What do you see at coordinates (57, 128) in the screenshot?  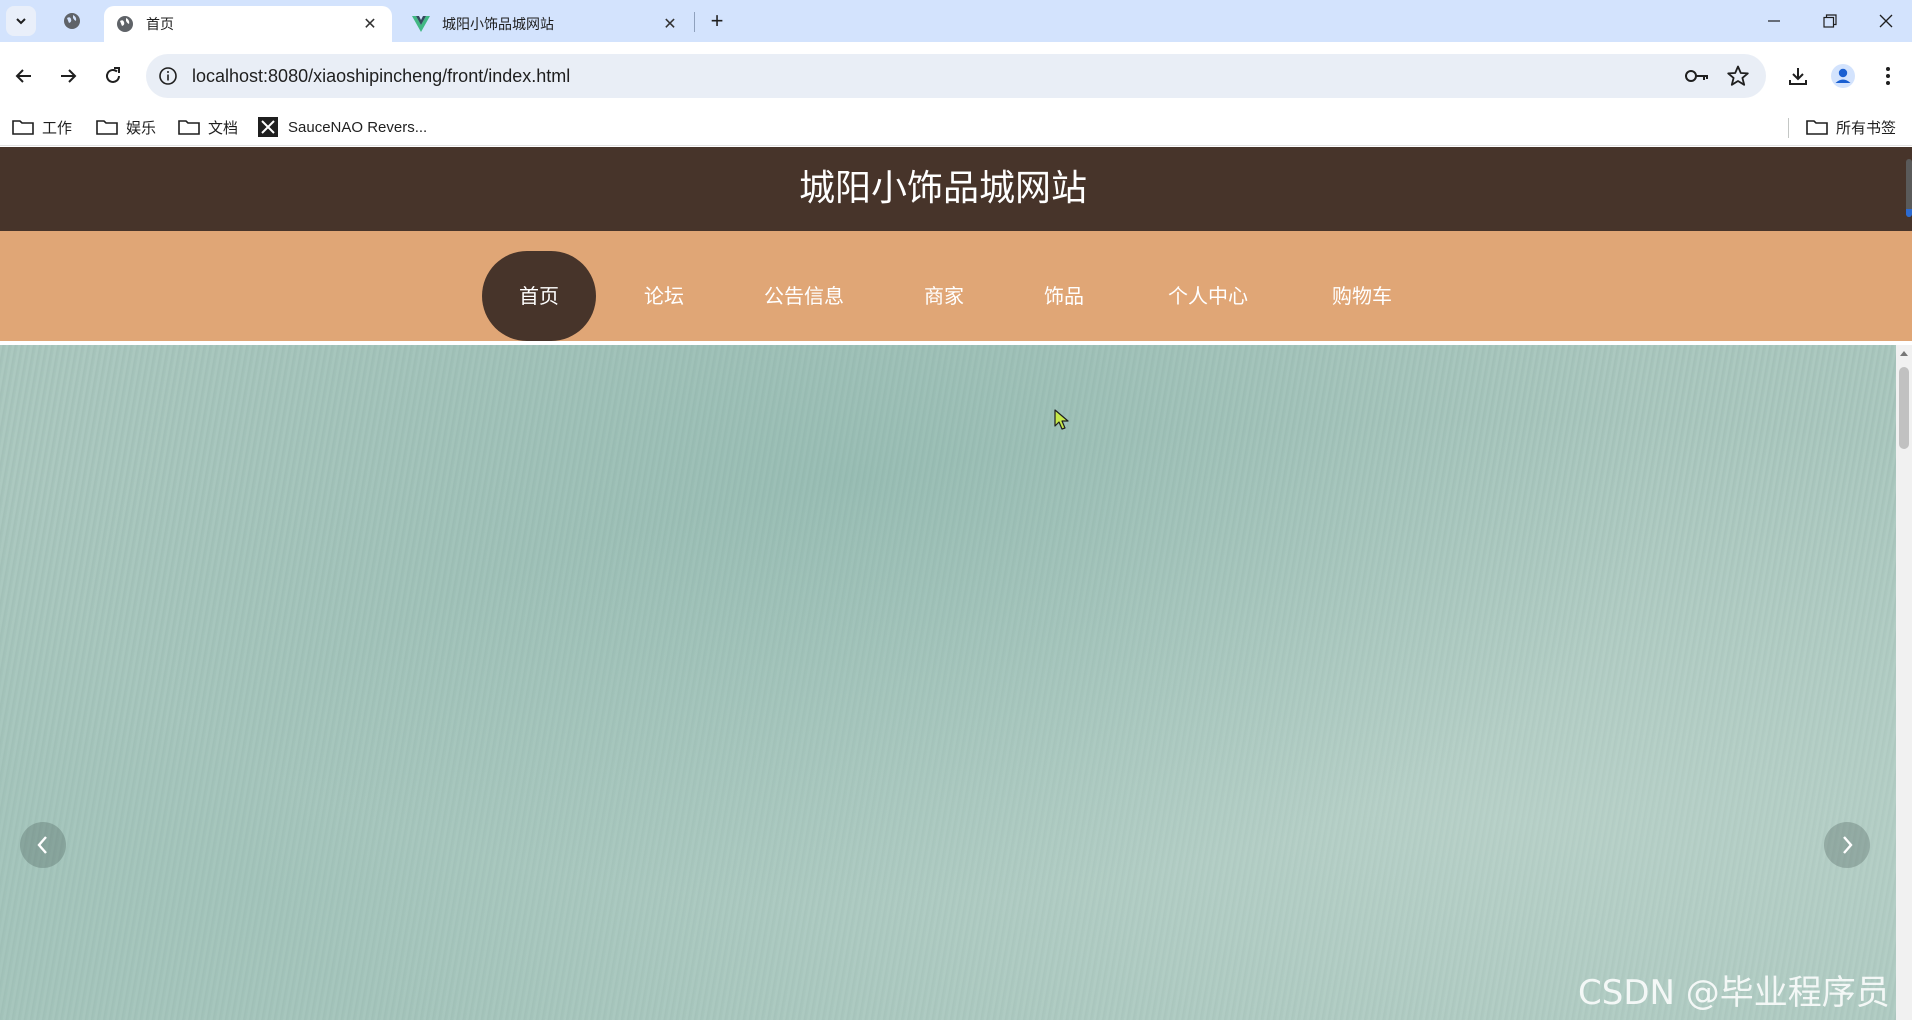 I see `bookmark-label: 工作` at bounding box center [57, 128].